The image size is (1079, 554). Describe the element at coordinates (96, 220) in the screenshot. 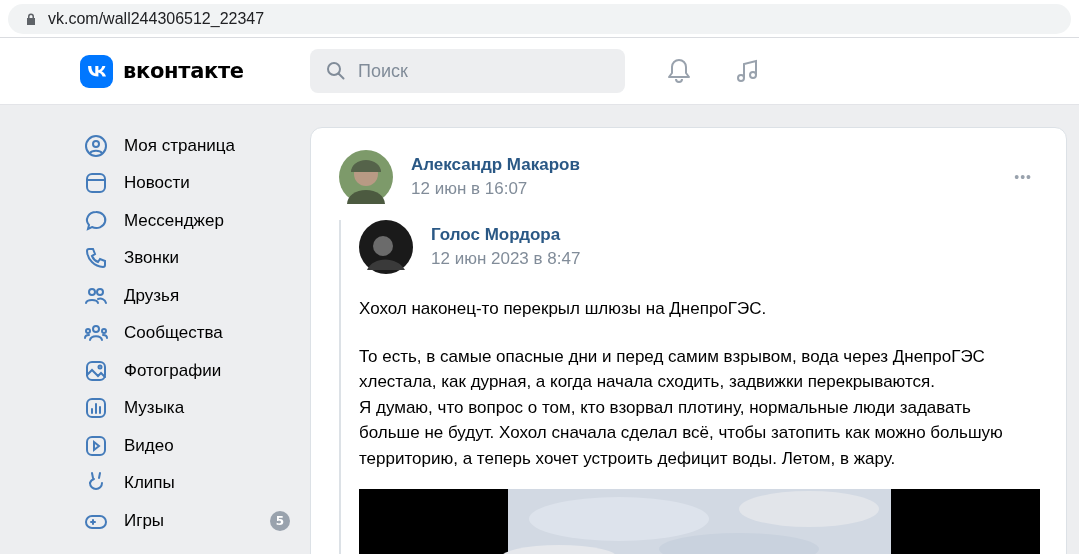

I see `chat-bubble-icon` at that location.